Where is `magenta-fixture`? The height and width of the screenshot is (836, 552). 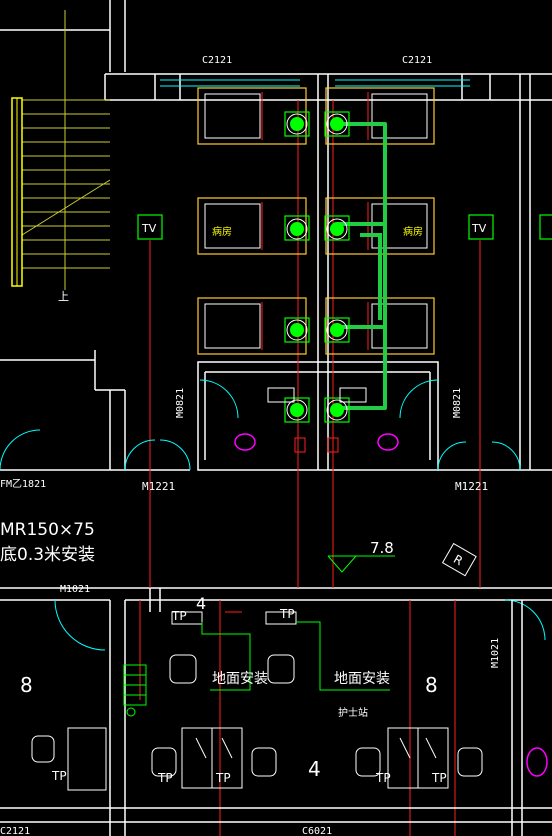 magenta-fixture is located at coordinates (537, 762).